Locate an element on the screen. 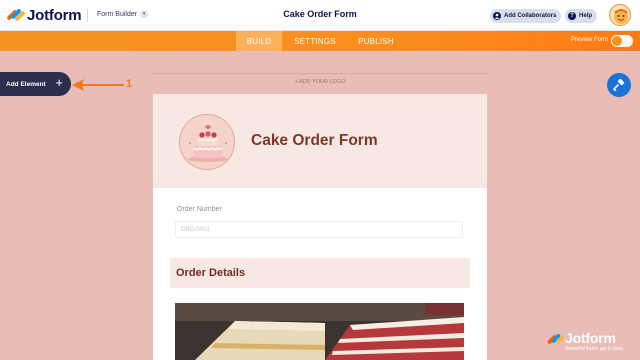 Image resolution: width=640 pixels, height=360 pixels. tab-settings: SETTINGS is located at coordinates (315, 41).